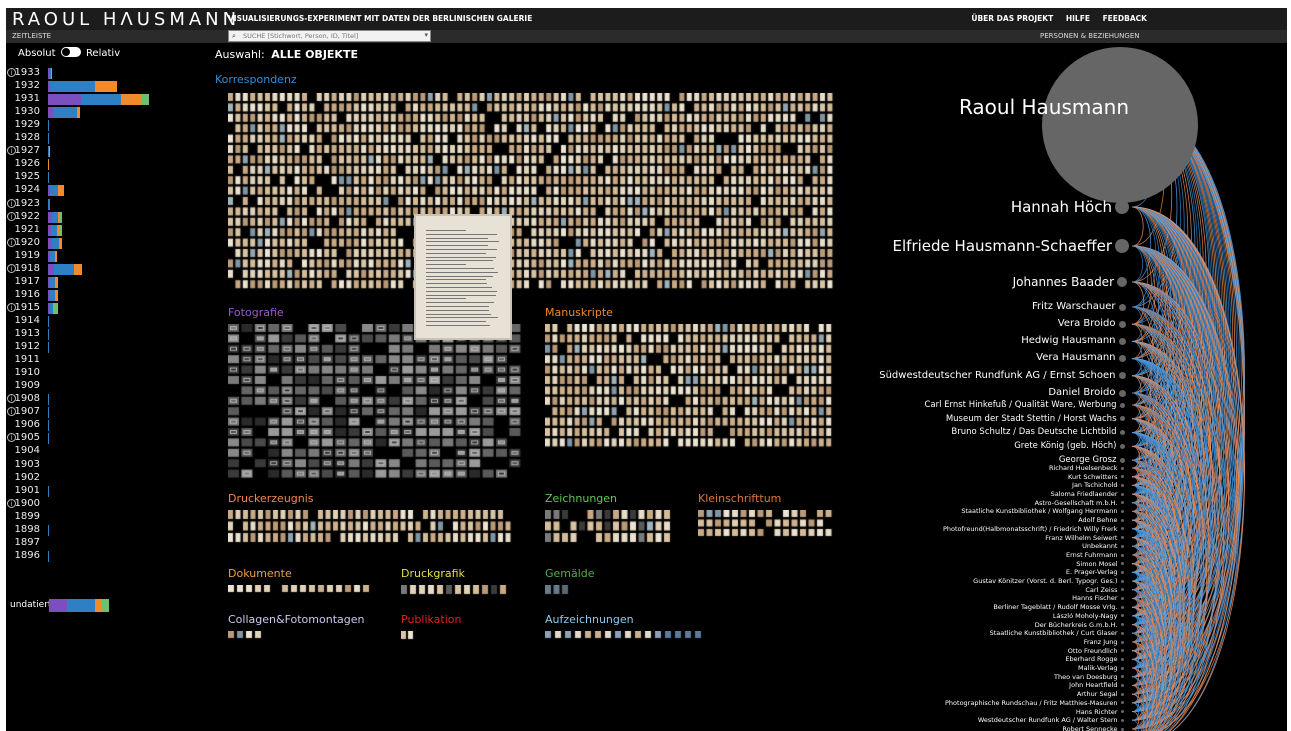 Image resolution: width=1291 pixels, height=731 pixels. What do you see at coordinates (1085, 677) in the screenshot?
I see `person-name: Theo van Doesburg` at bounding box center [1085, 677].